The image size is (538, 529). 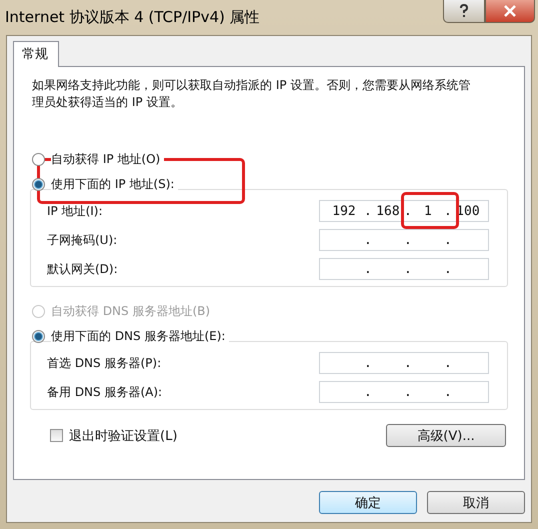 What do you see at coordinates (56, 435) in the screenshot?
I see `checkbox` at bounding box center [56, 435].